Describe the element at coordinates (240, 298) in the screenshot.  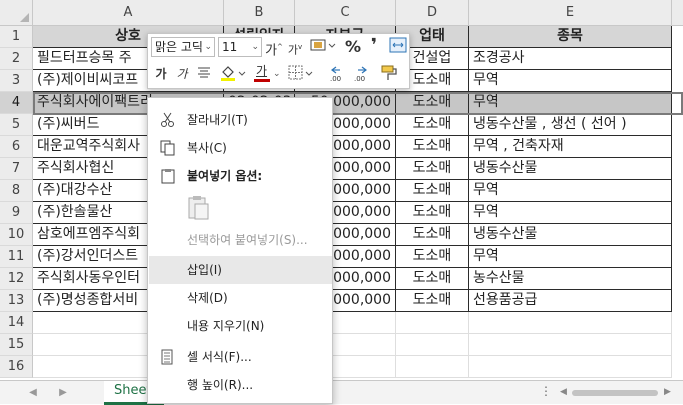
I see `menu-item-delete: 삭제(D)` at that location.